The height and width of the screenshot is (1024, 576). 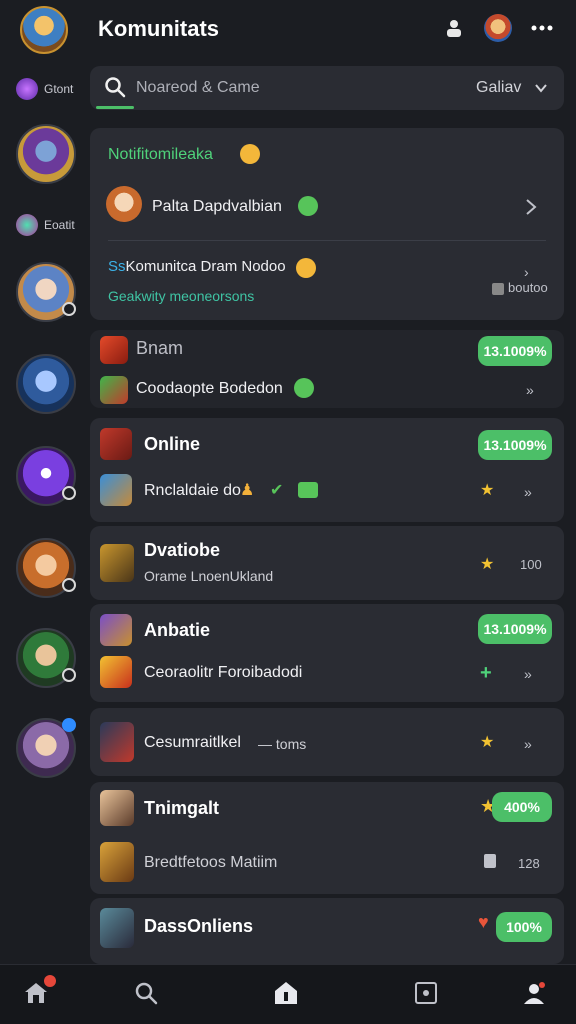 What do you see at coordinates (211, 862) in the screenshot?
I see `community-row: Bredtfetoos Matiim` at bounding box center [211, 862].